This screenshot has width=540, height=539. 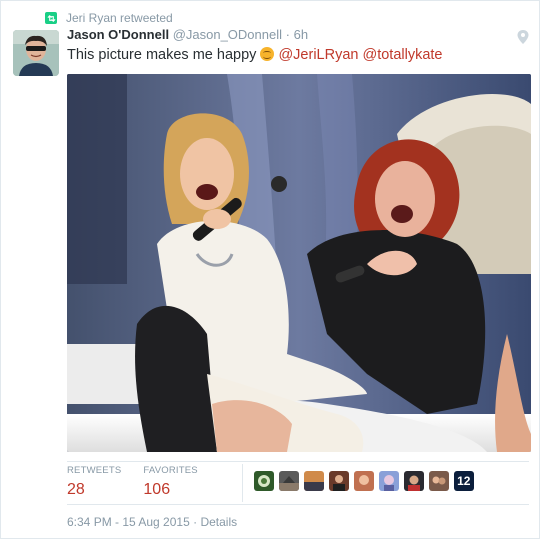 What do you see at coordinates (94, 470) in the screenshot?
I see `retweets-label: RETWEETS` at bounding box center [94, 470].